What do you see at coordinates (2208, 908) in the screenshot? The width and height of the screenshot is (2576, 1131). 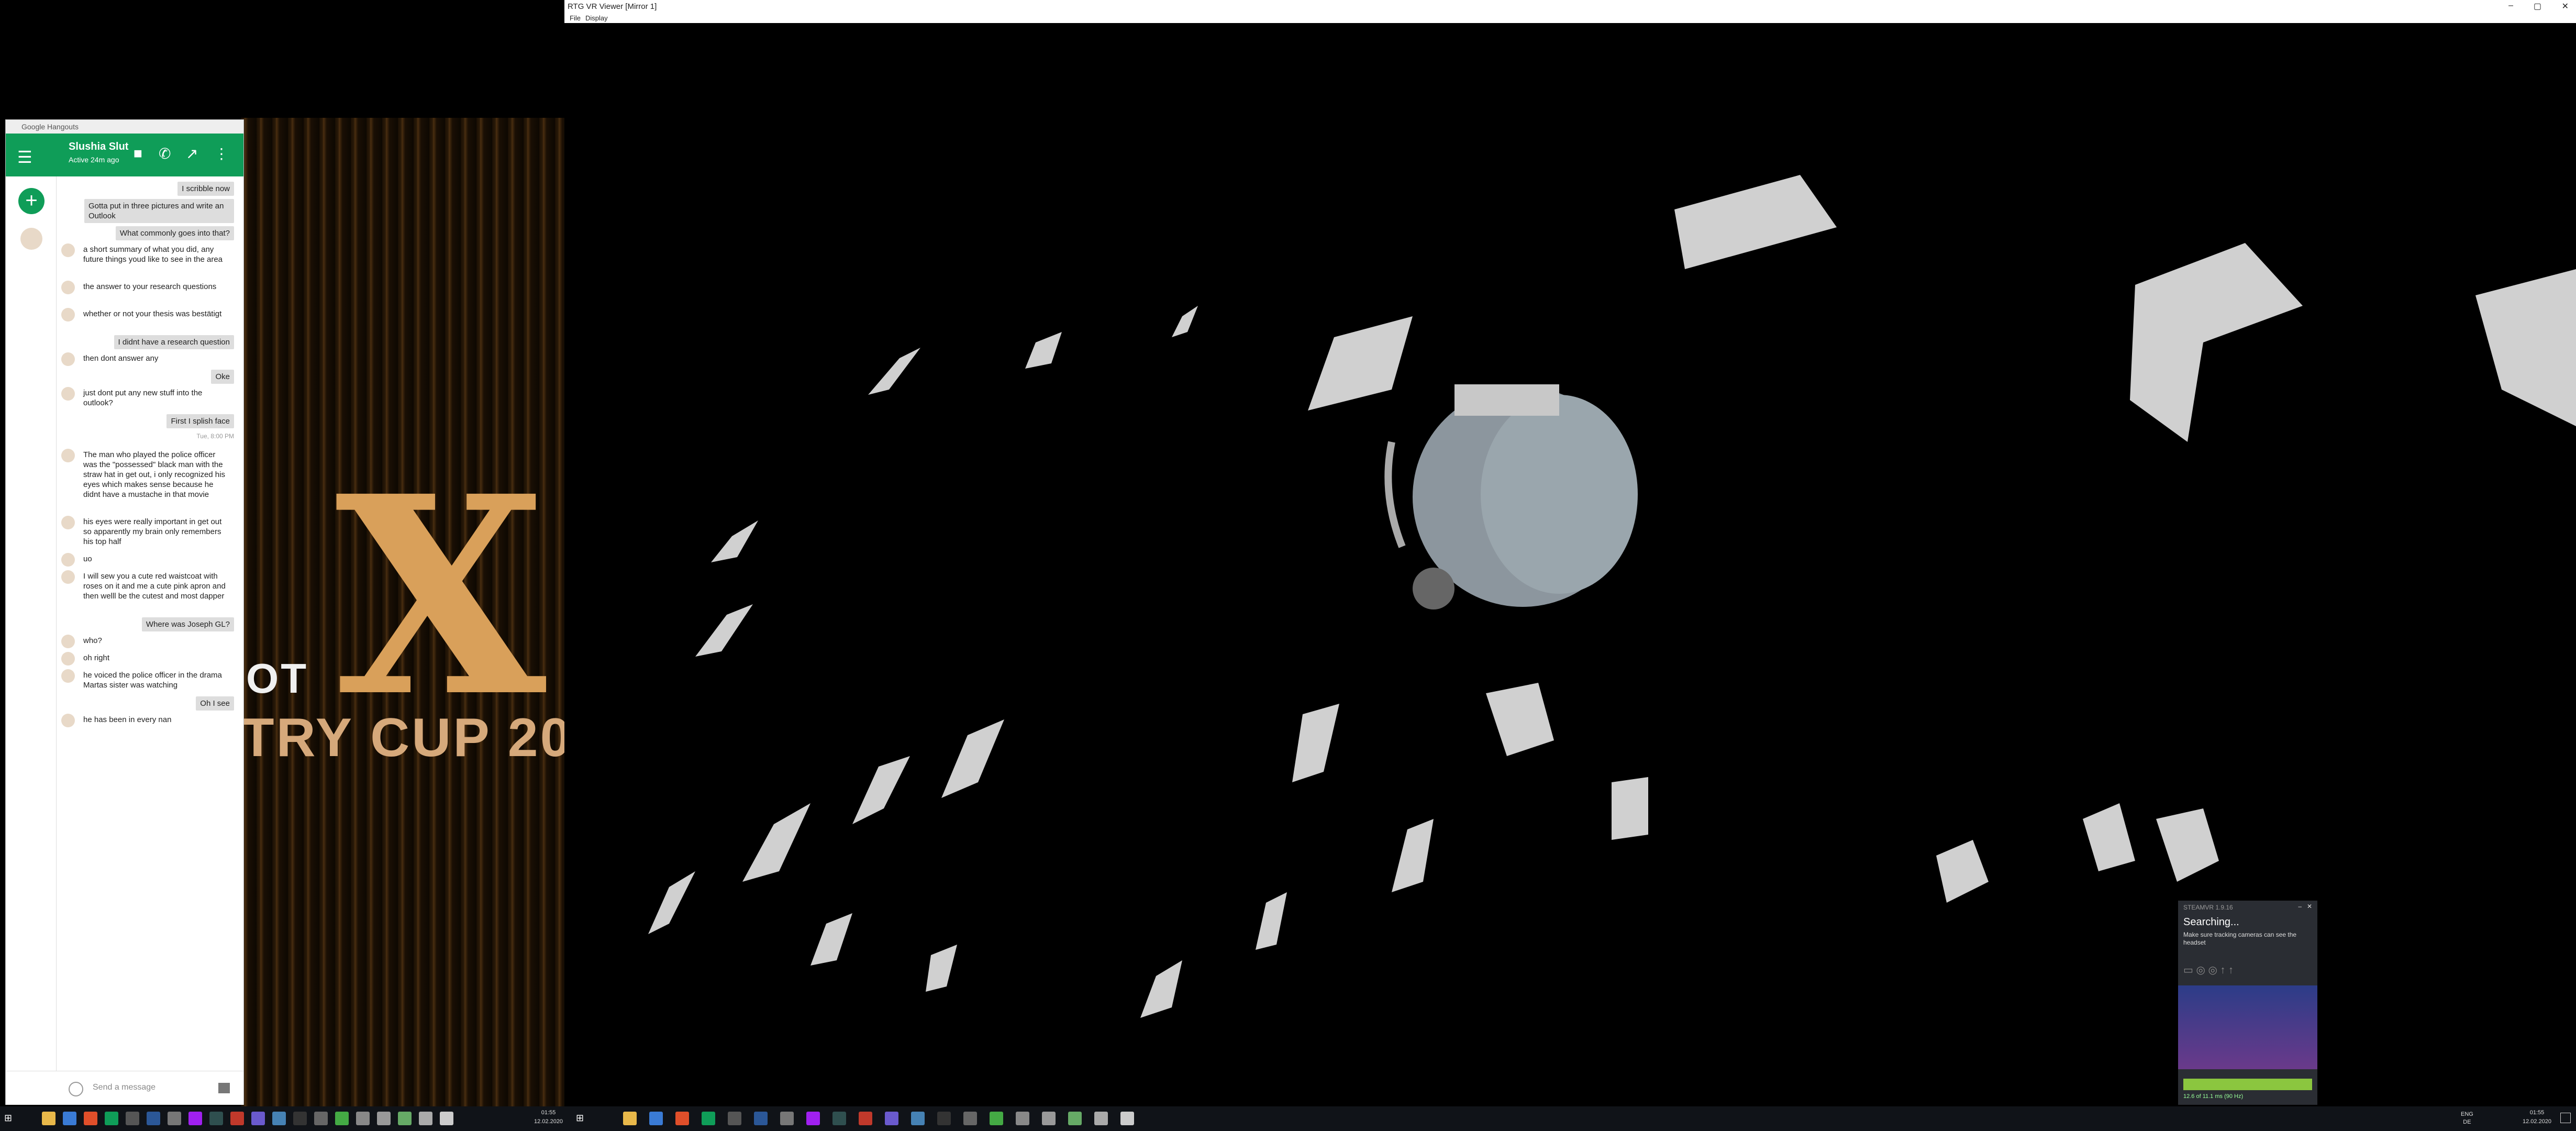 I see `steamvr-title: STEAMVR 1.9.16` at bounding box center [2208, 908].